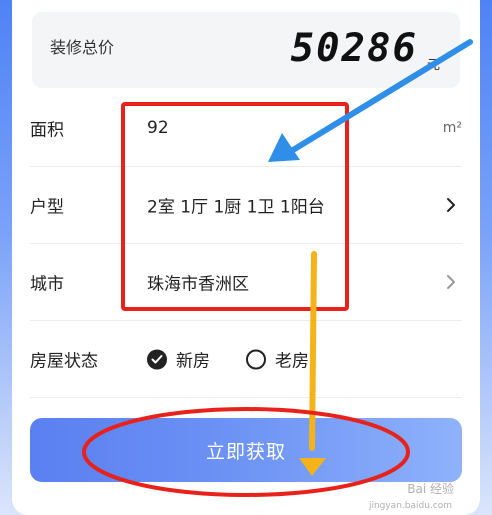  I want to click on total-price-panel: 装修总价 50286 元, so click(246, 50).